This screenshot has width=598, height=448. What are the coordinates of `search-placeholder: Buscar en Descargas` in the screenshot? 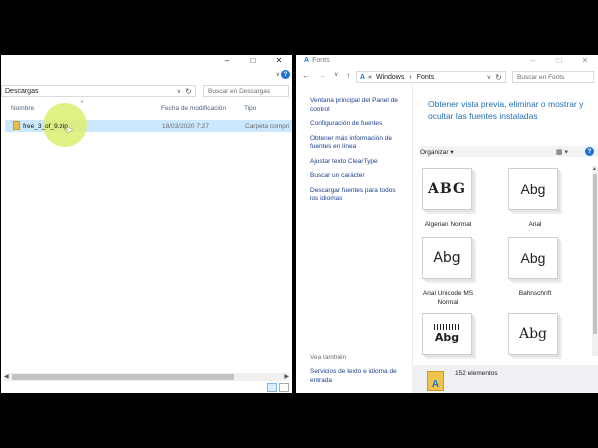 It's located at (239, 91).